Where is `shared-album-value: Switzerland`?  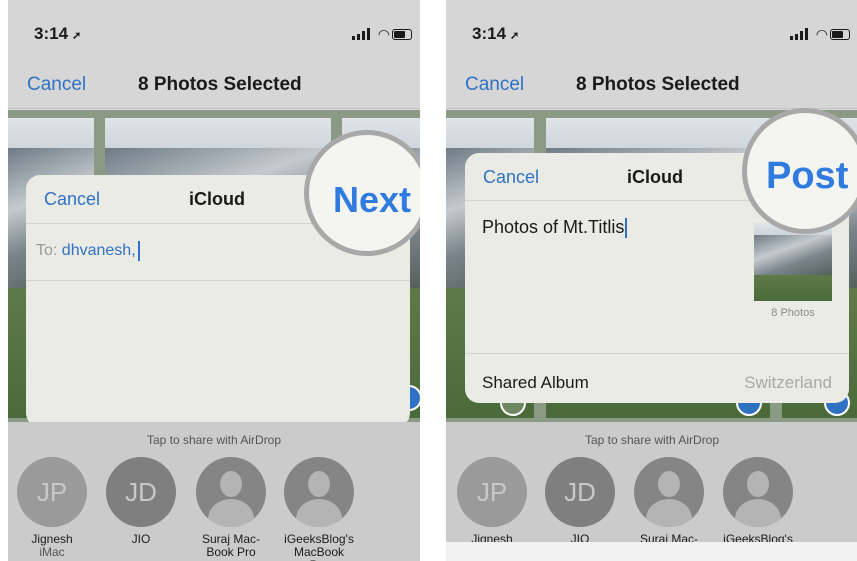 shared-album-value: Switzerland is located at coordinates (788, 382).